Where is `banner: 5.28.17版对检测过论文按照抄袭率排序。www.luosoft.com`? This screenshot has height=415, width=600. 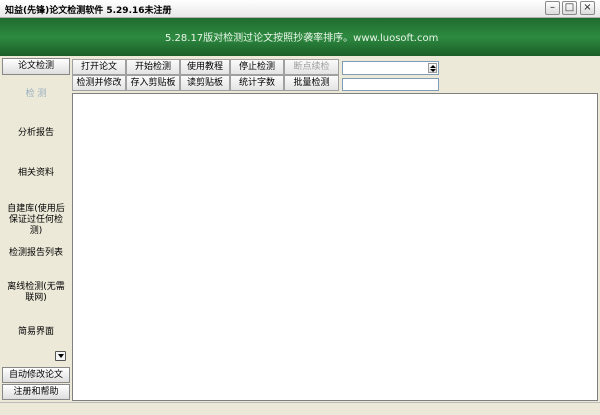
banner: 5.28.17版对检测过论文按照抄袭率排序。www.luosoft.com is located at coordinates (300, 37).